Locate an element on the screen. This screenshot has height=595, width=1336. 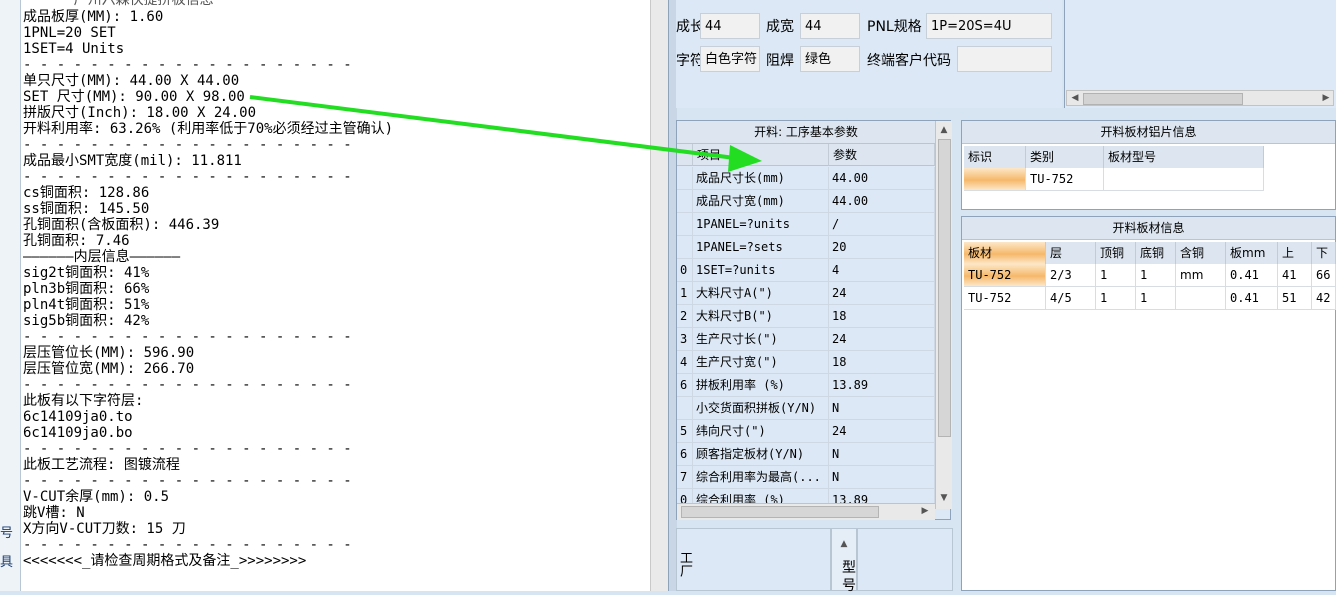
annotation-arrow is located at coordinates (505, 133).